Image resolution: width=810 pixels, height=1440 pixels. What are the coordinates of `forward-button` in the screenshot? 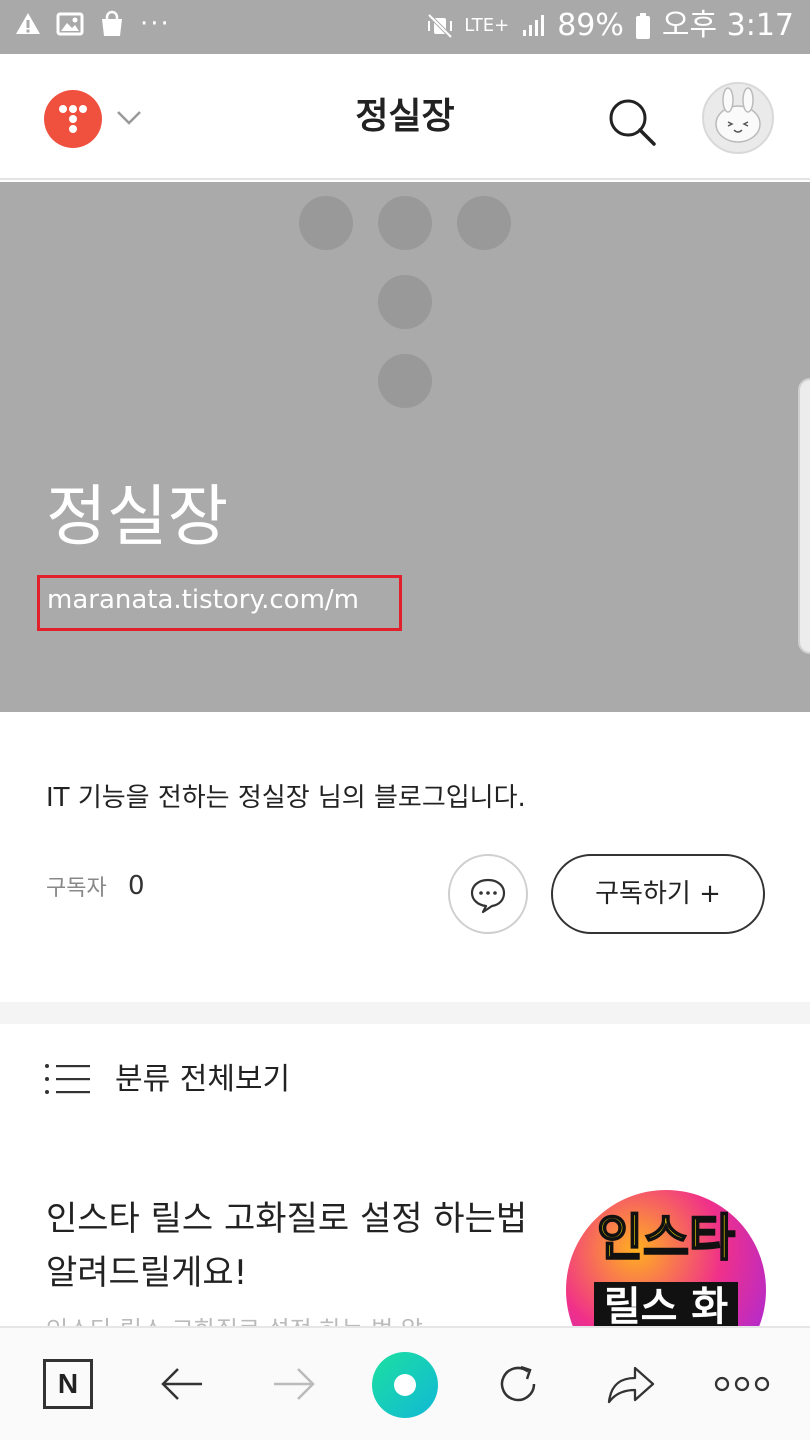 It's located at (294, 1384).